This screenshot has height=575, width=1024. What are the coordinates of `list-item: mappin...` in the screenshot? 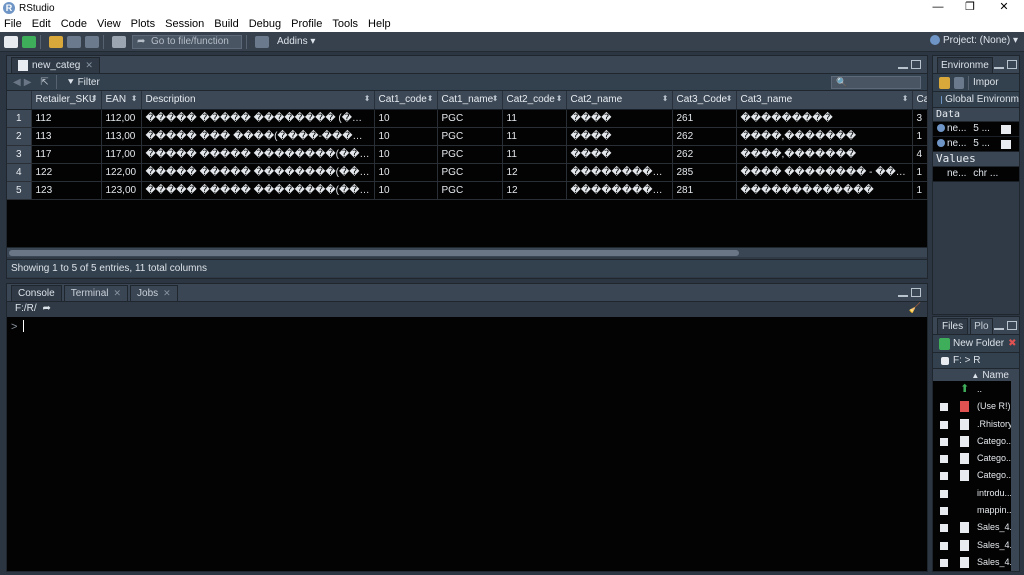 It's located at (976, 511).